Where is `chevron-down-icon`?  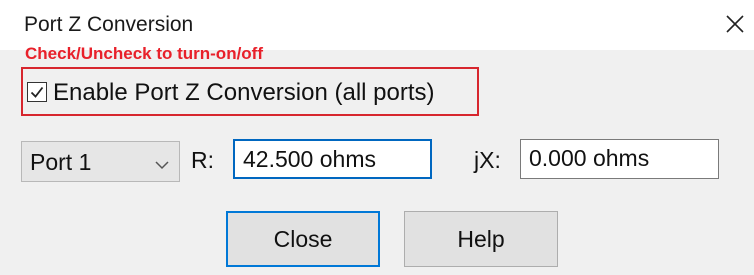 chevron-down-icon is located at coordinates (162, 166).